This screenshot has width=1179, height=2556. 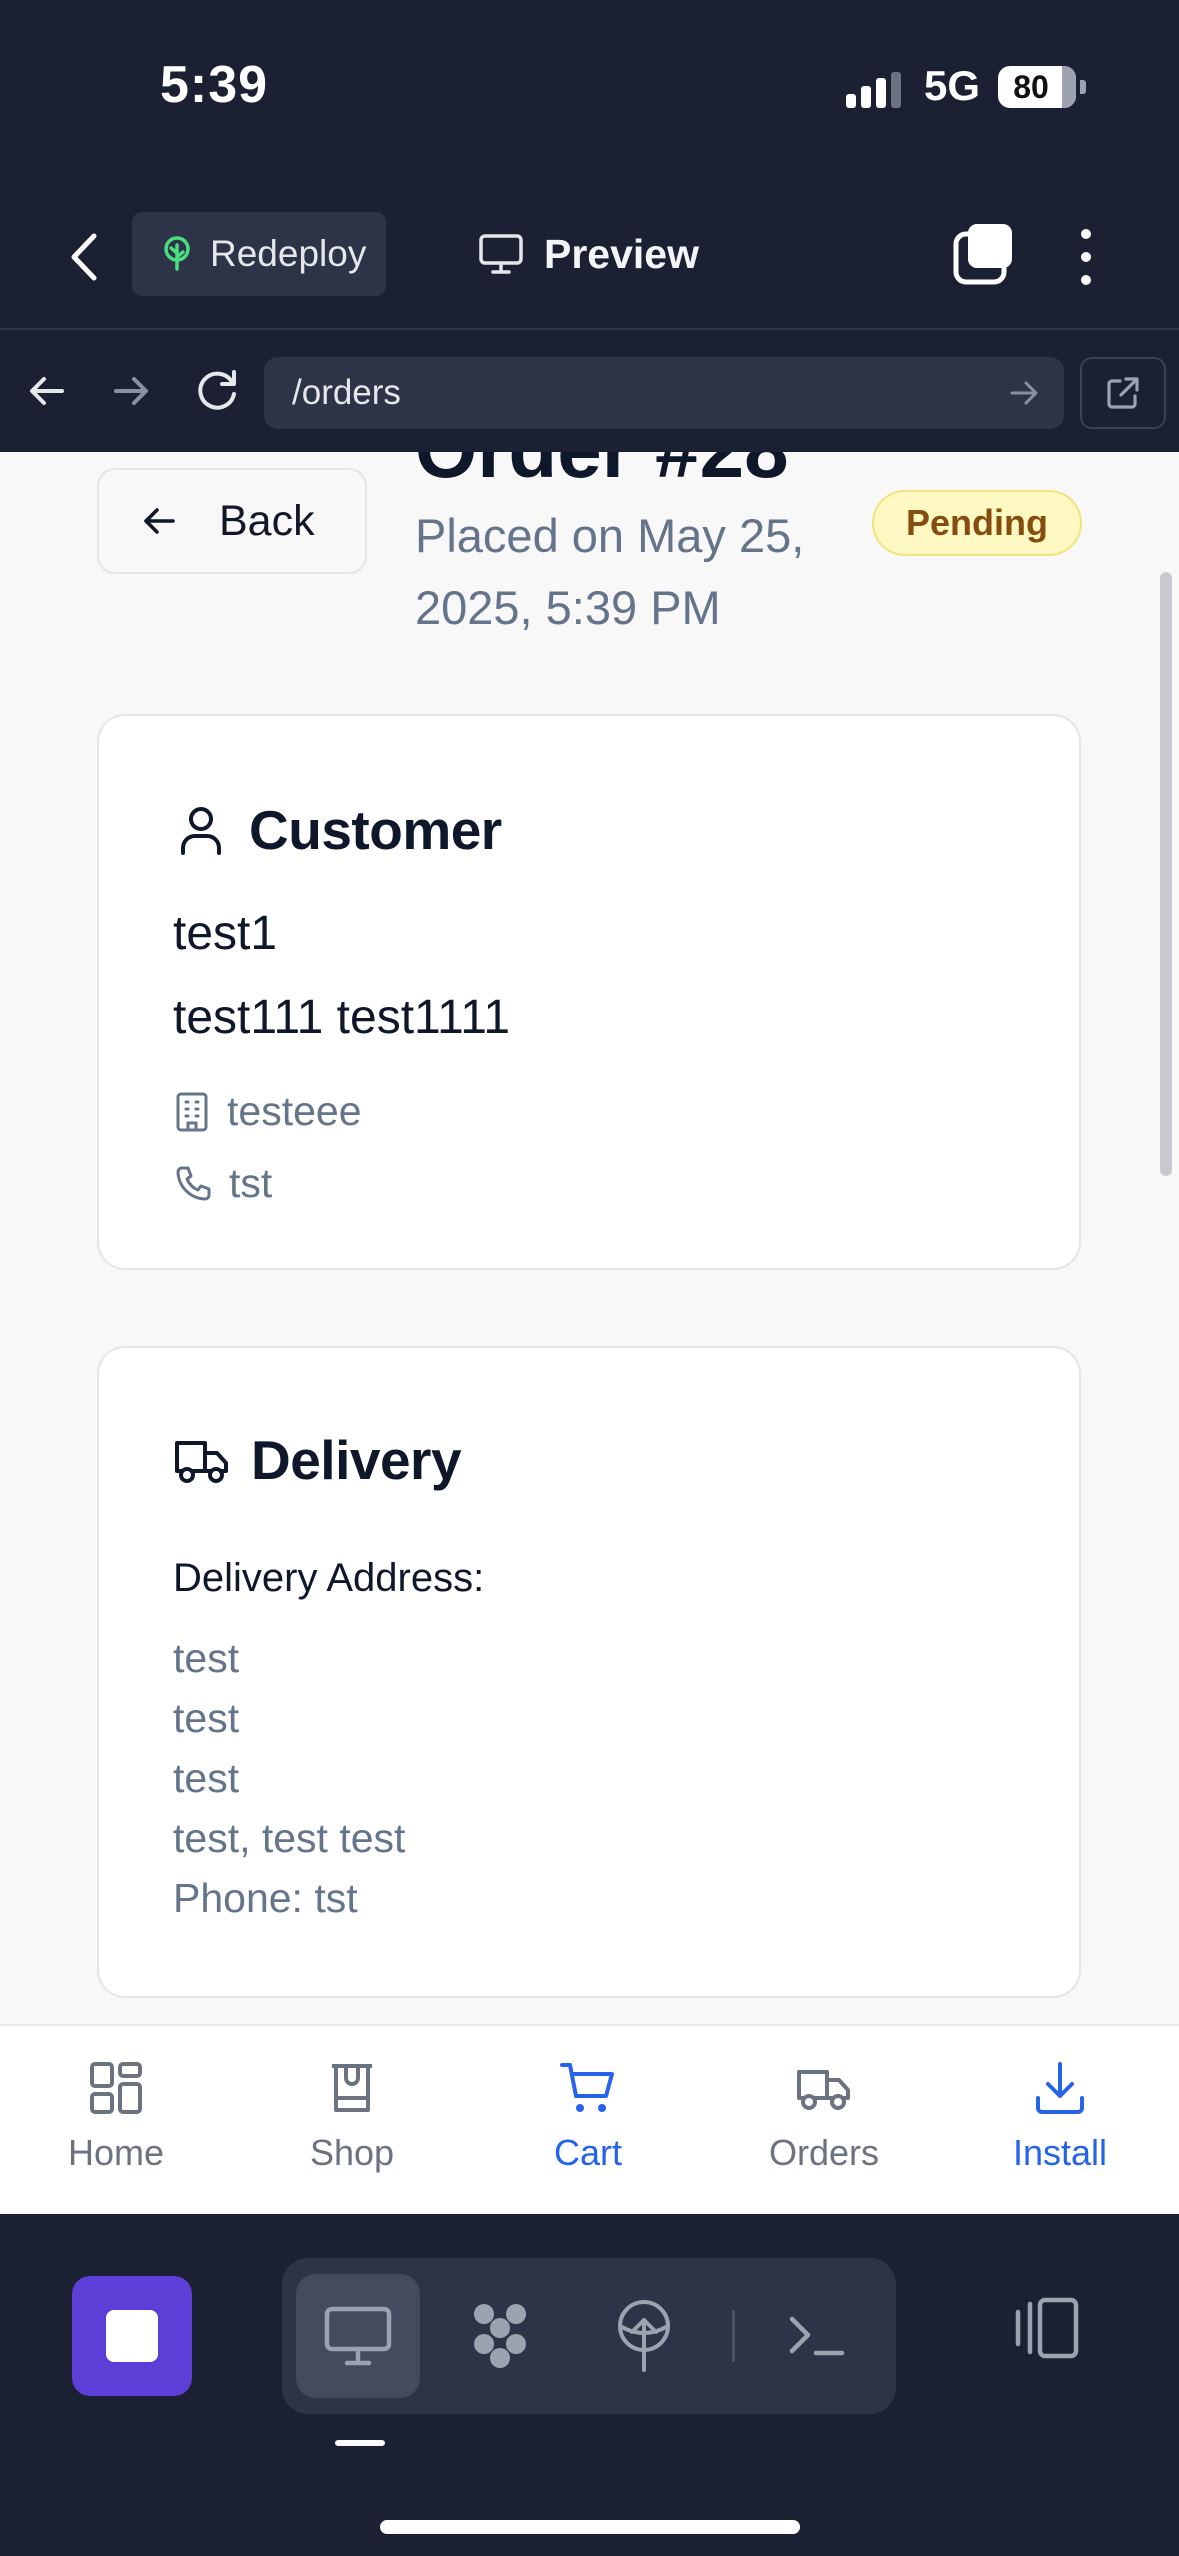 I want to click on customer-heading-row: Customer, so click(x=337, y=830).